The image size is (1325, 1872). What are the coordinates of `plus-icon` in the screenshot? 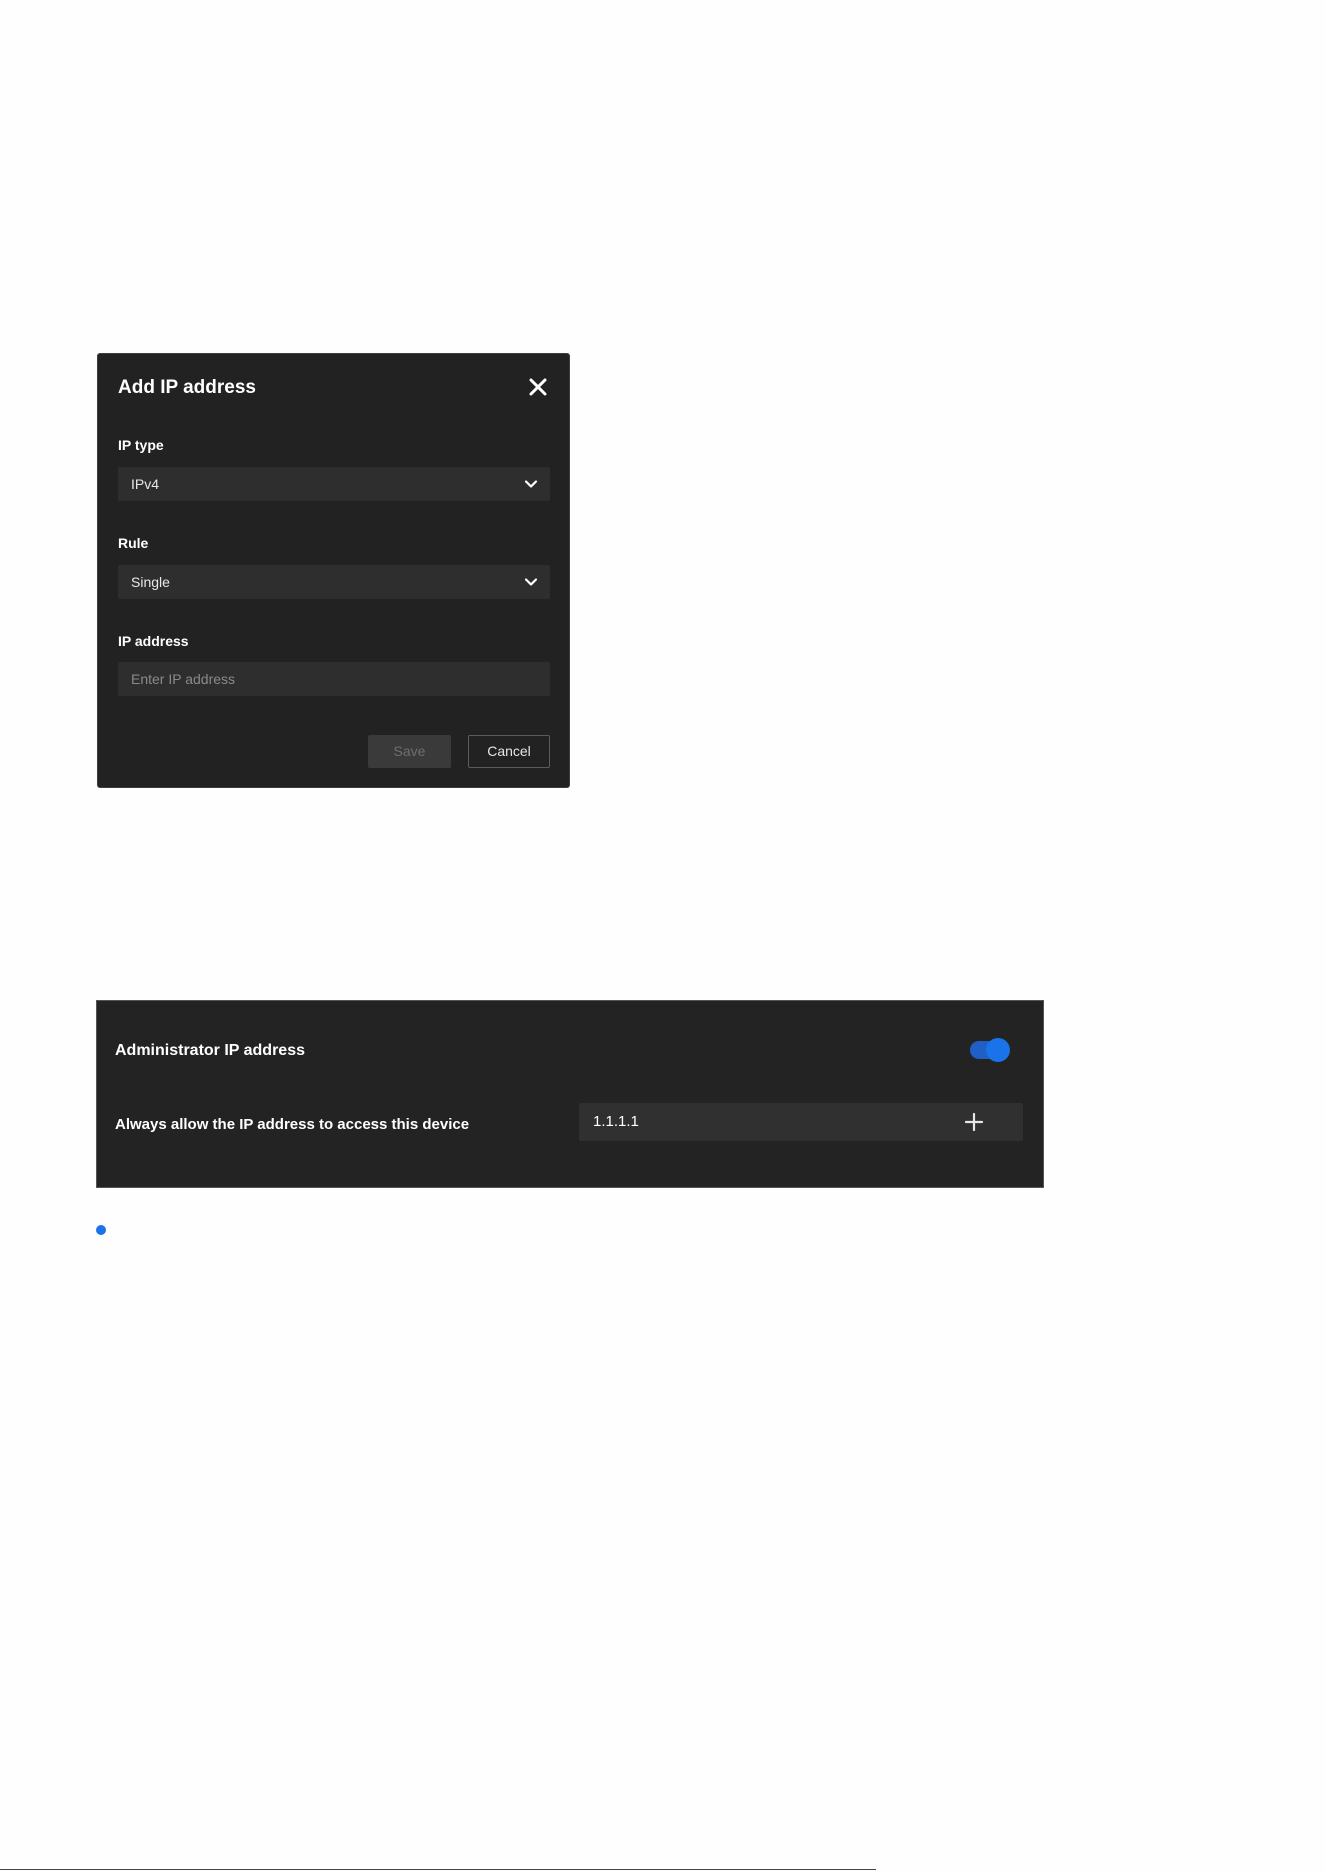 It's located at (974, 1122).